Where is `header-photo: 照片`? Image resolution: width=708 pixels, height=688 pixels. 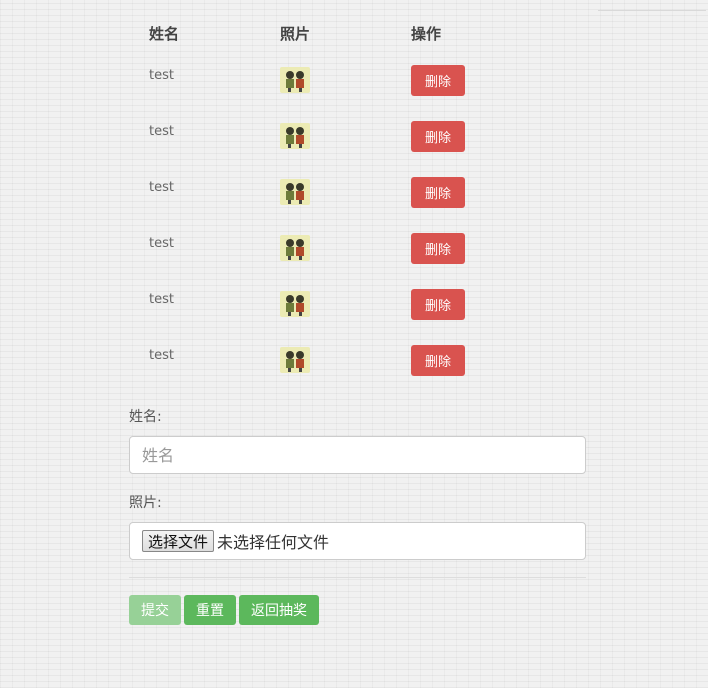 header-photo: 照片 is located at coordinates (295, 33).